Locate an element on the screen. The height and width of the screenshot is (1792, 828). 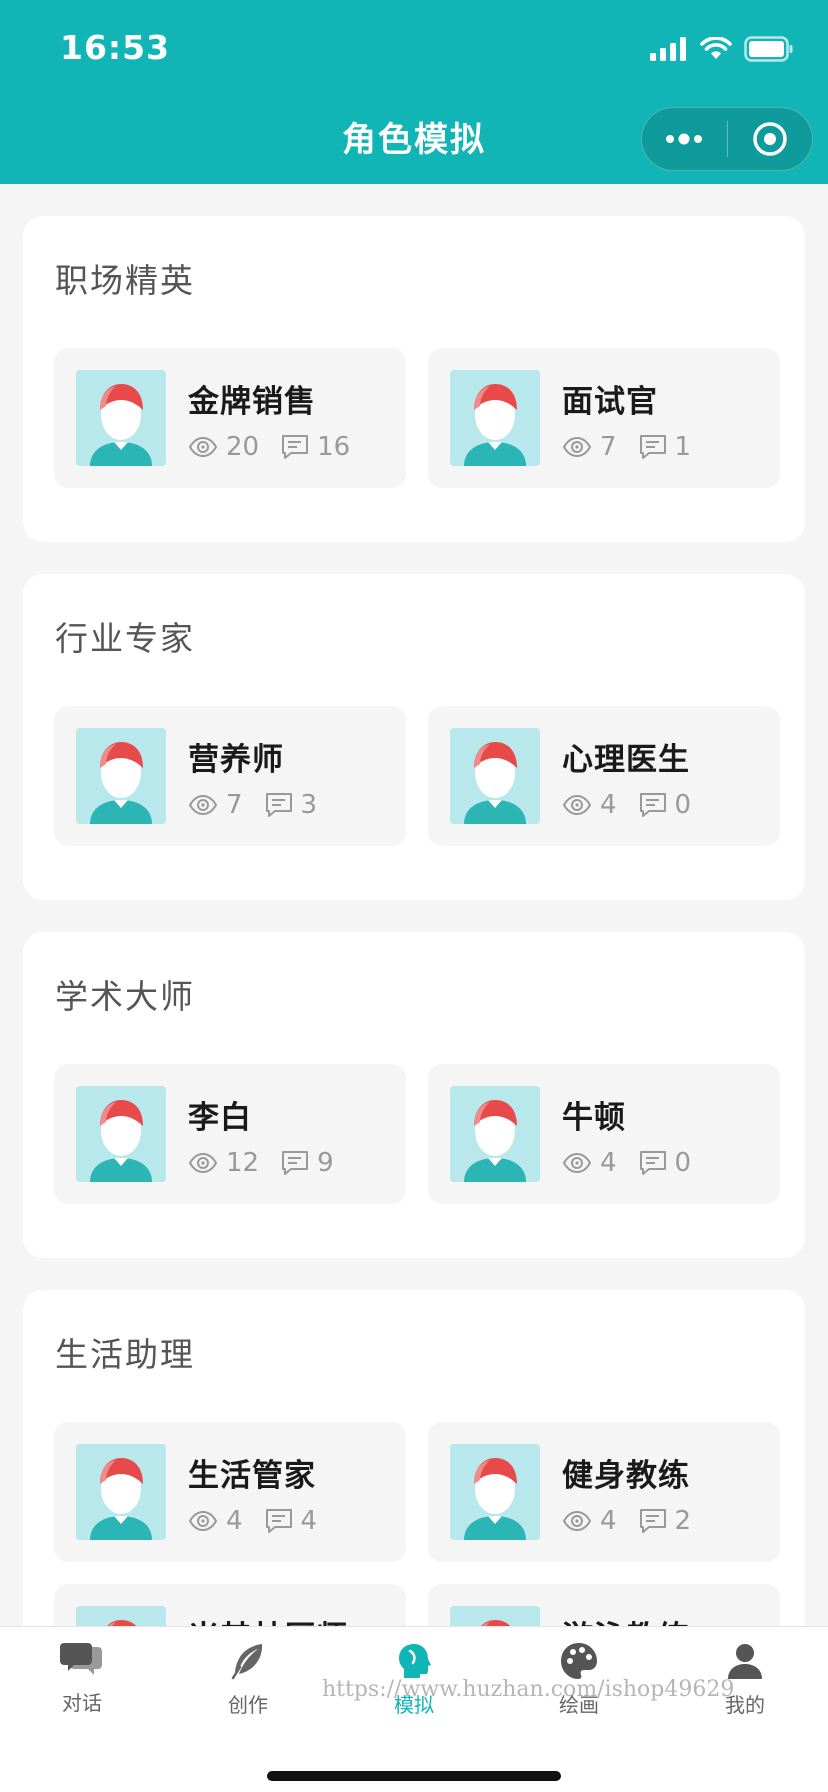
more-dots-icon is located at coordinates (684, 139).